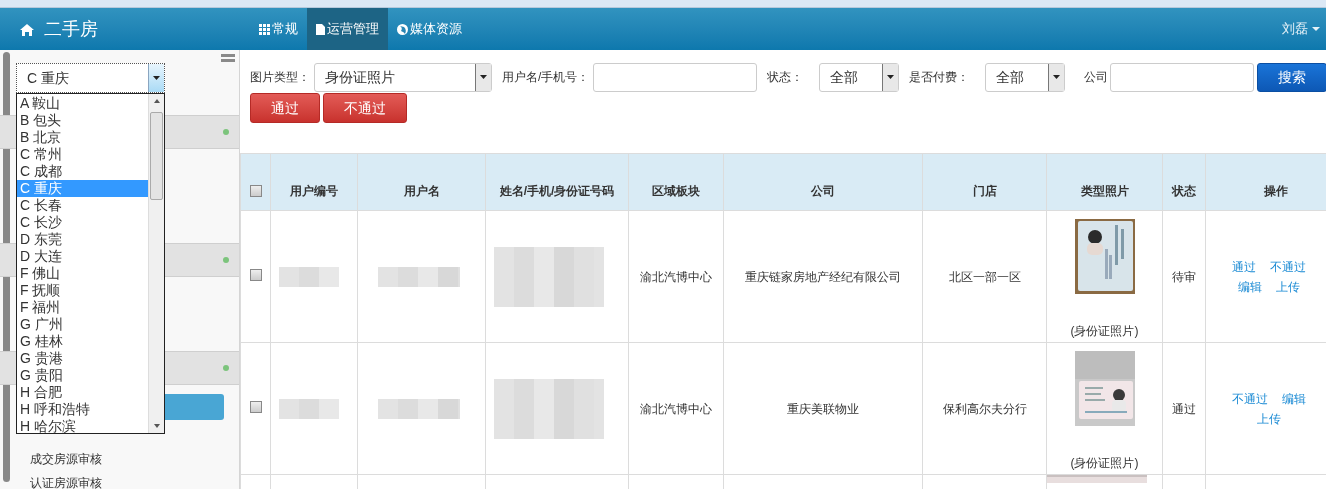 The width and height of the screenshot is (1326, 489). What do you see at coordinates (82, 392) in the screenshot?
I see `dropdown-option: H 合肥` at bounding box center [82, 392].